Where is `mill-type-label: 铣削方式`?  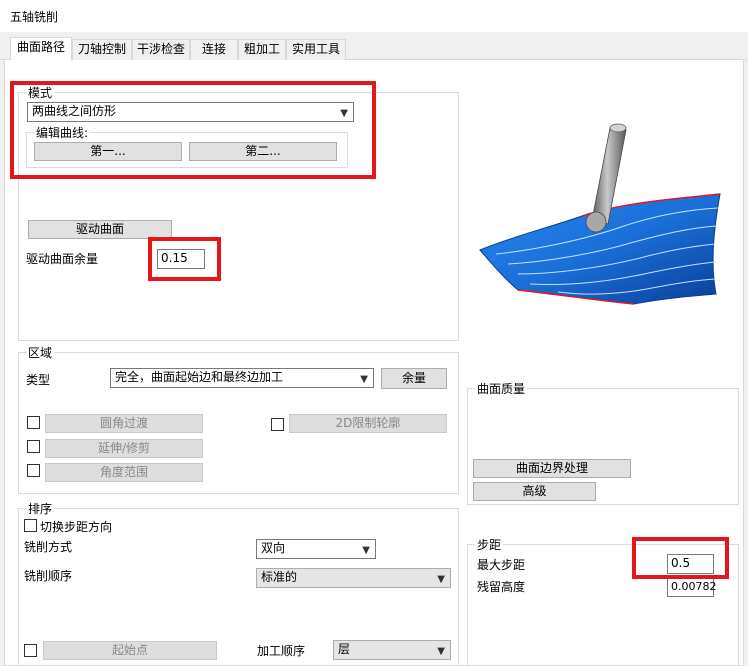 mill-type-label: 铣削方式 is located at coordinates (48, 547).